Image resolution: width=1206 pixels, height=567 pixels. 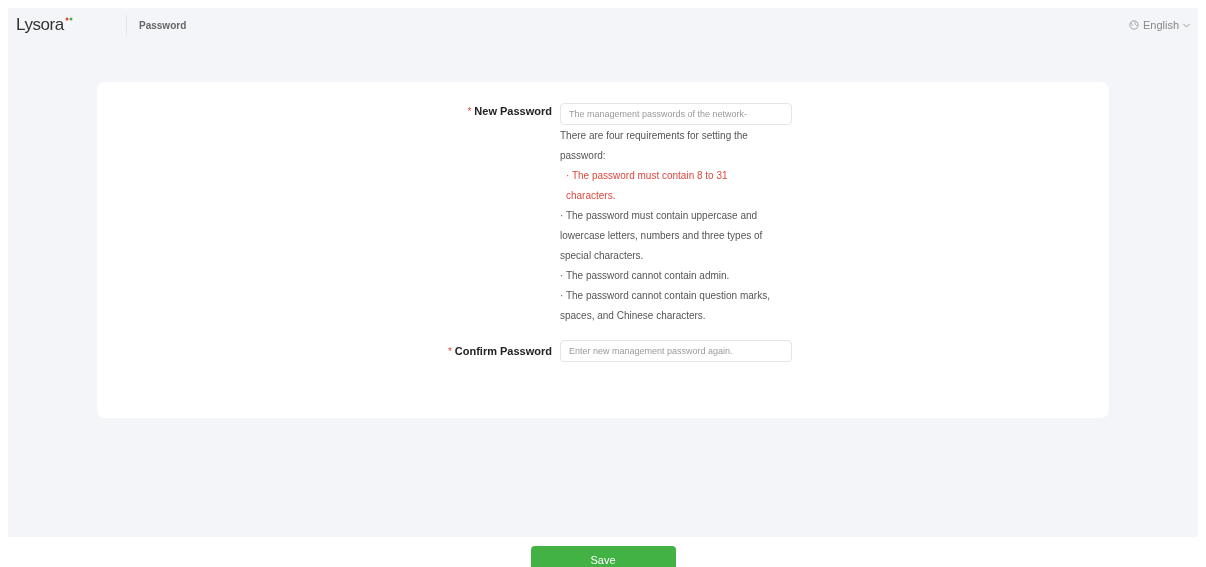 I want to click on page-title: Password, so click(x=163, y=25).